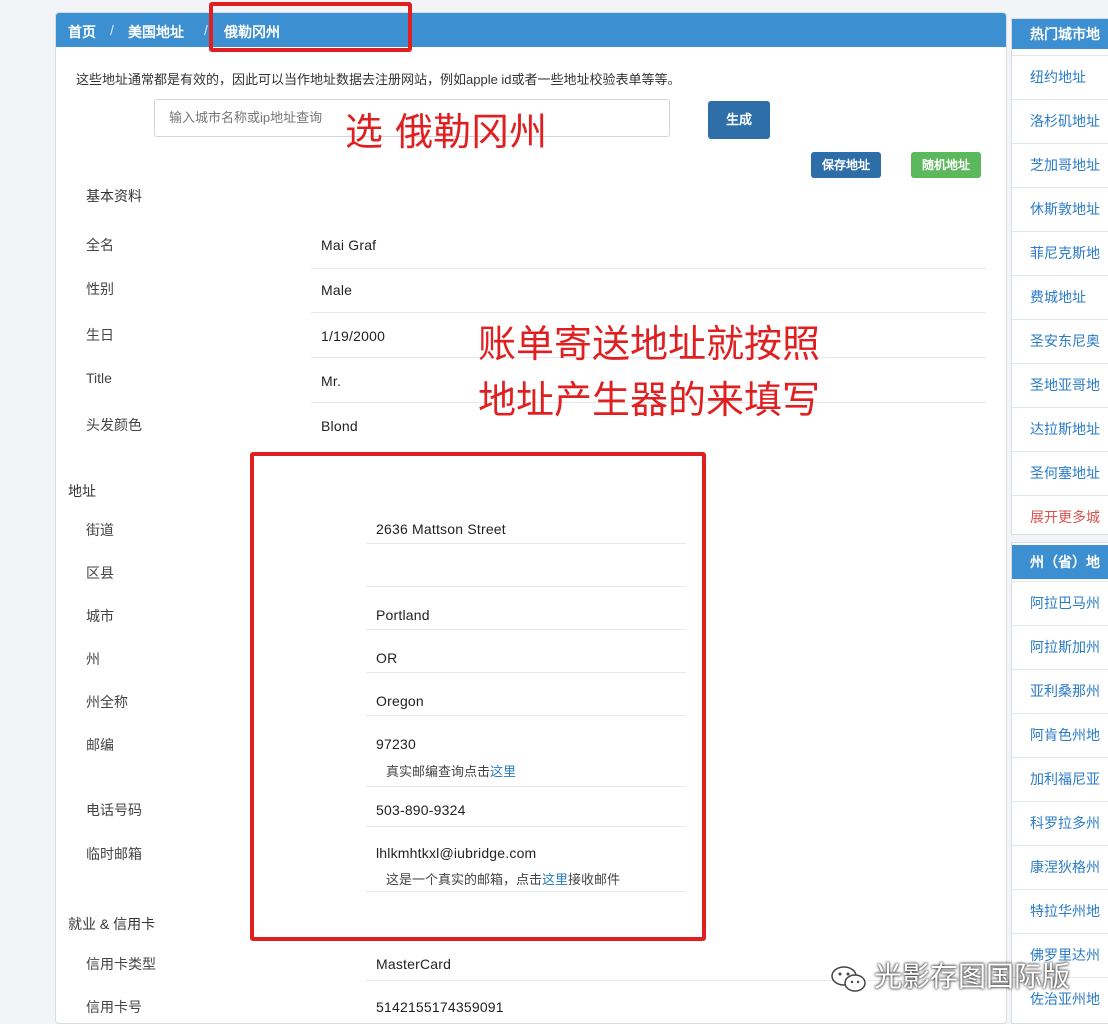 The width and height of the screenshot is (1108, 1024). Describe the element at coordinates (99, 378) in the screenshot. I see `title-label: Title` at that location.